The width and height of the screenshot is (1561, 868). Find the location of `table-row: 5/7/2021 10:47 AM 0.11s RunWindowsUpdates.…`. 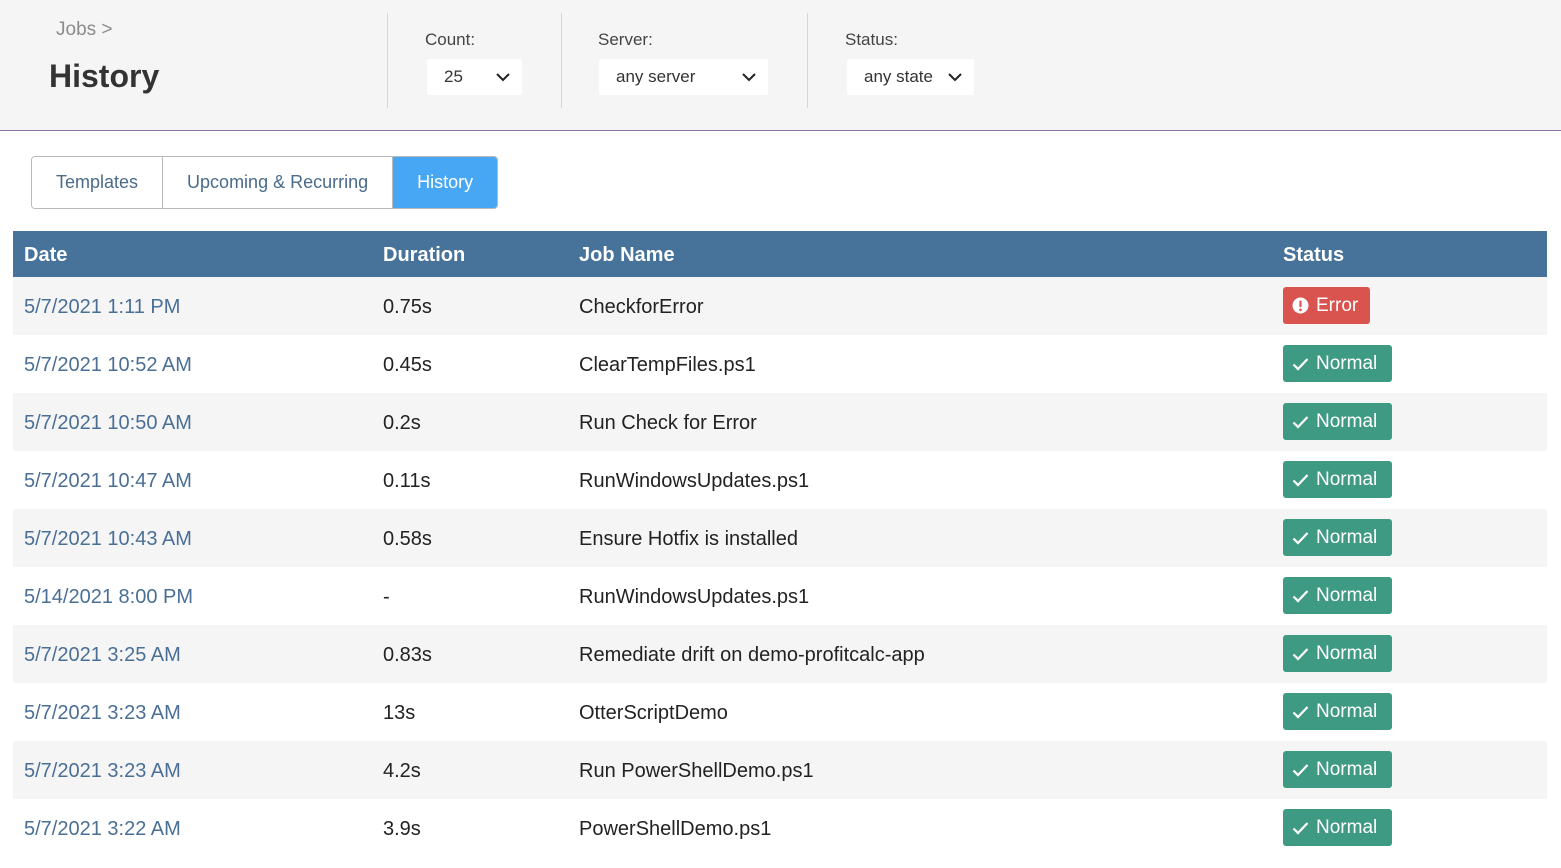

table-row: 5/7/2021 10:47 AM 0.11s RunWindowsUpdates.… is located at coordinates (780, 480).